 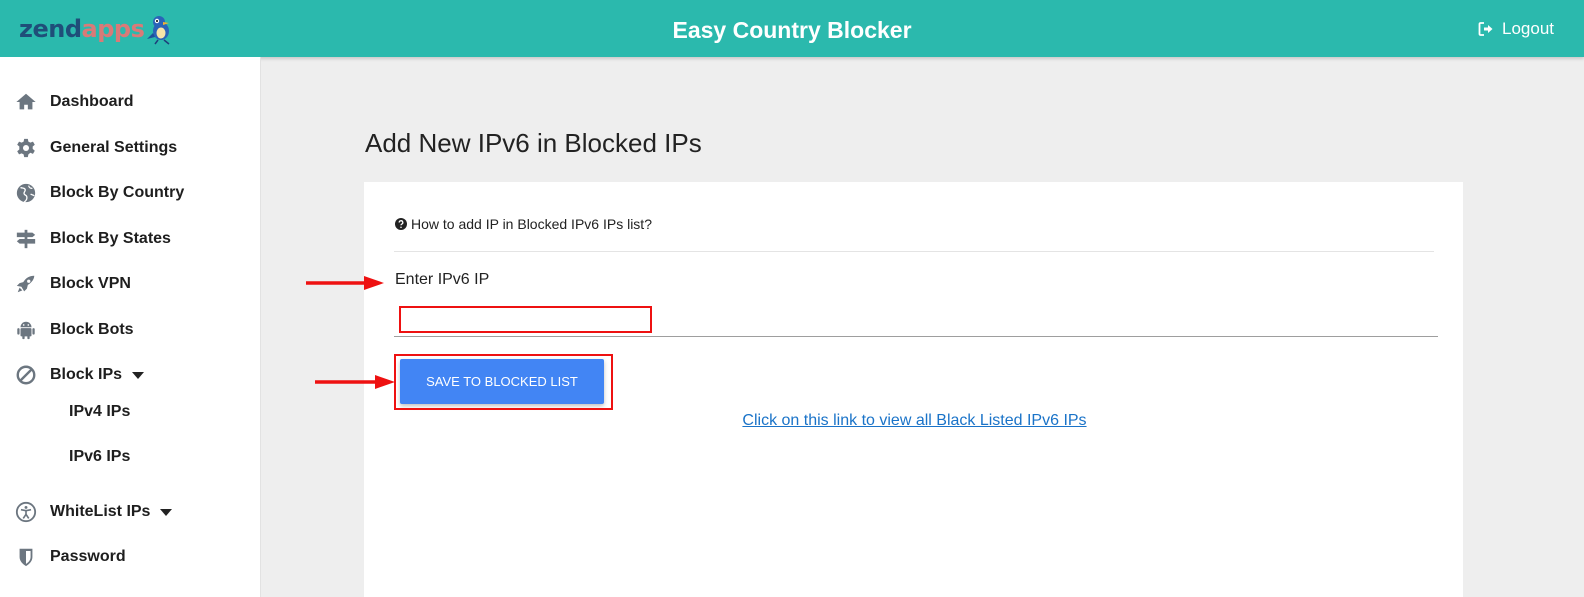 What do you see at coordinates (86, 374) in the screenshot?
I see `sidebar-item-label: Block IPs` at bounding box center [86, 374].